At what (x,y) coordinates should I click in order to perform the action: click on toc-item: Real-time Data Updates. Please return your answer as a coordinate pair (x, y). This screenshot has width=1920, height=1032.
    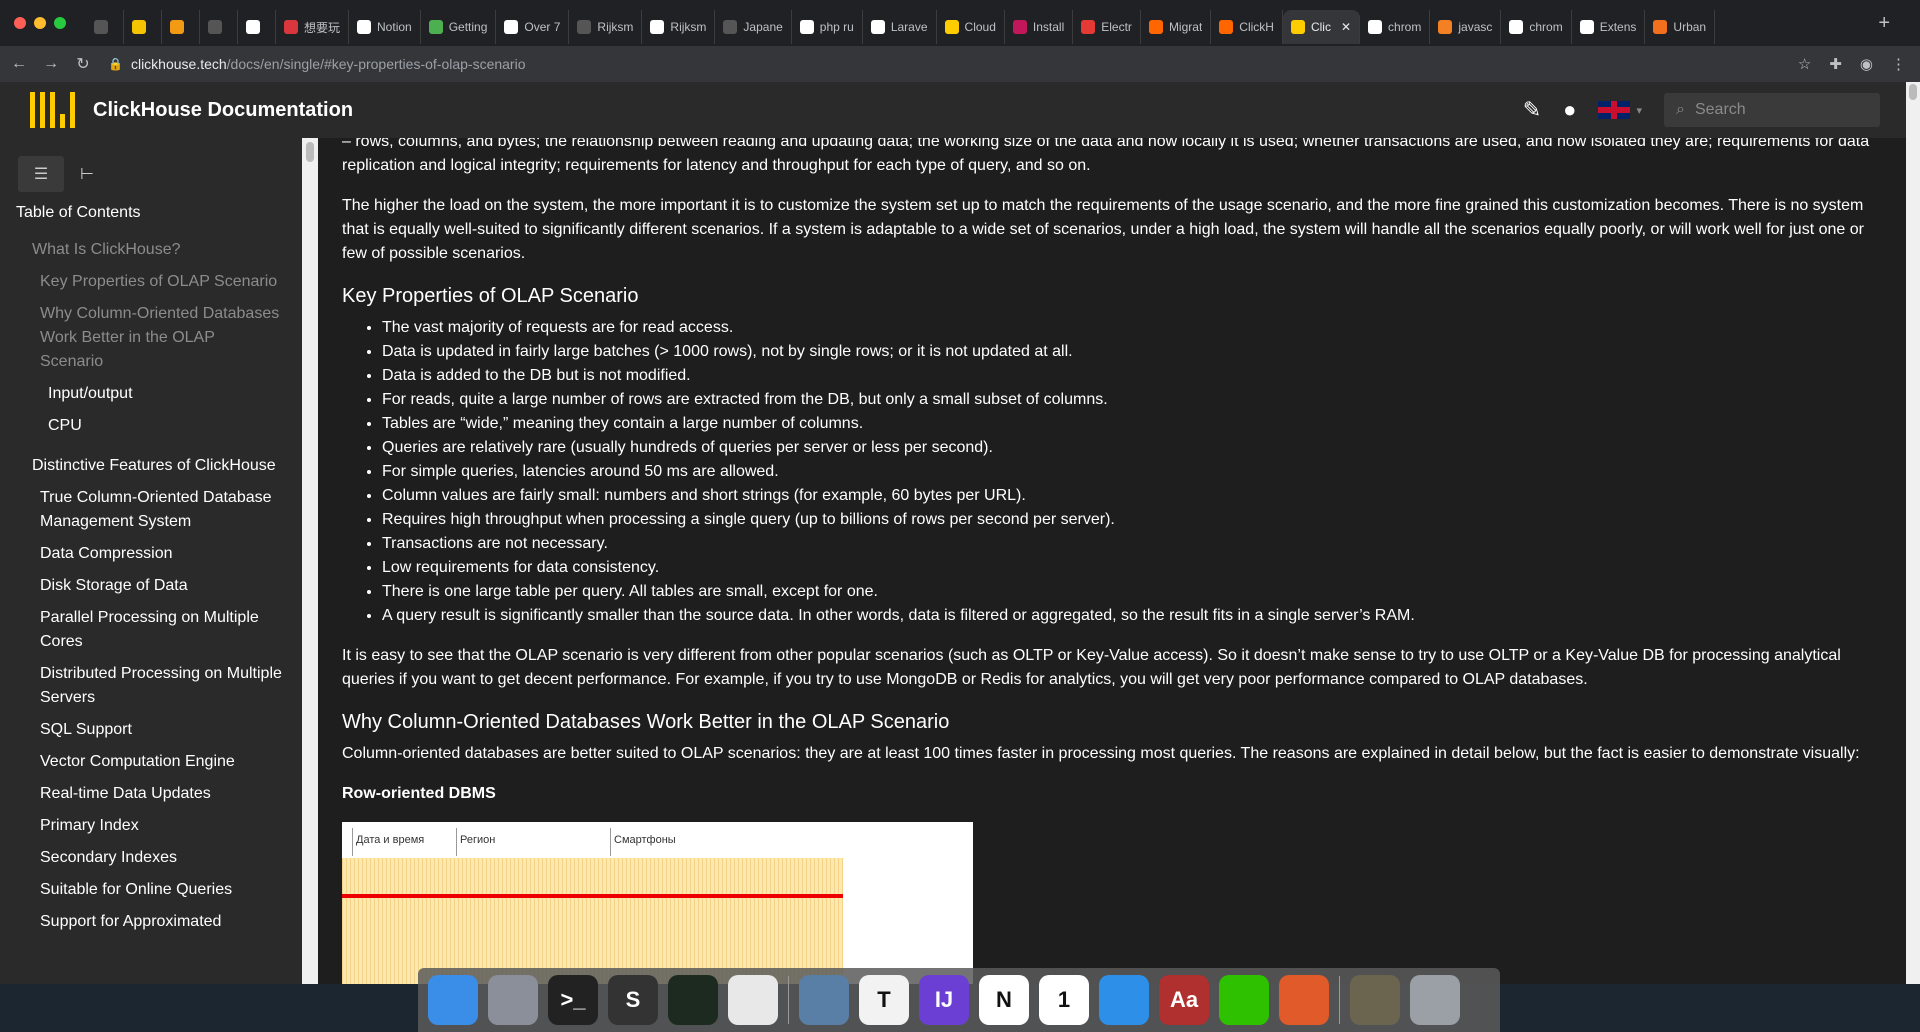
    Looking at the image, I should click on (151, 794).